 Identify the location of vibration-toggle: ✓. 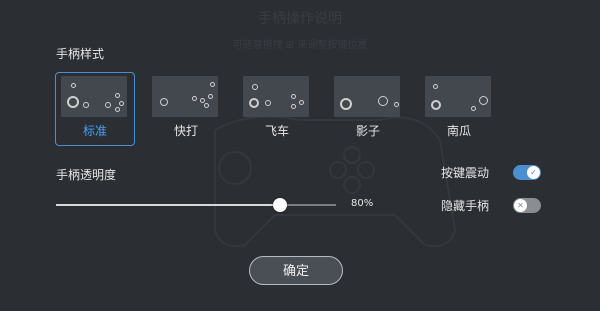
(527, 172).